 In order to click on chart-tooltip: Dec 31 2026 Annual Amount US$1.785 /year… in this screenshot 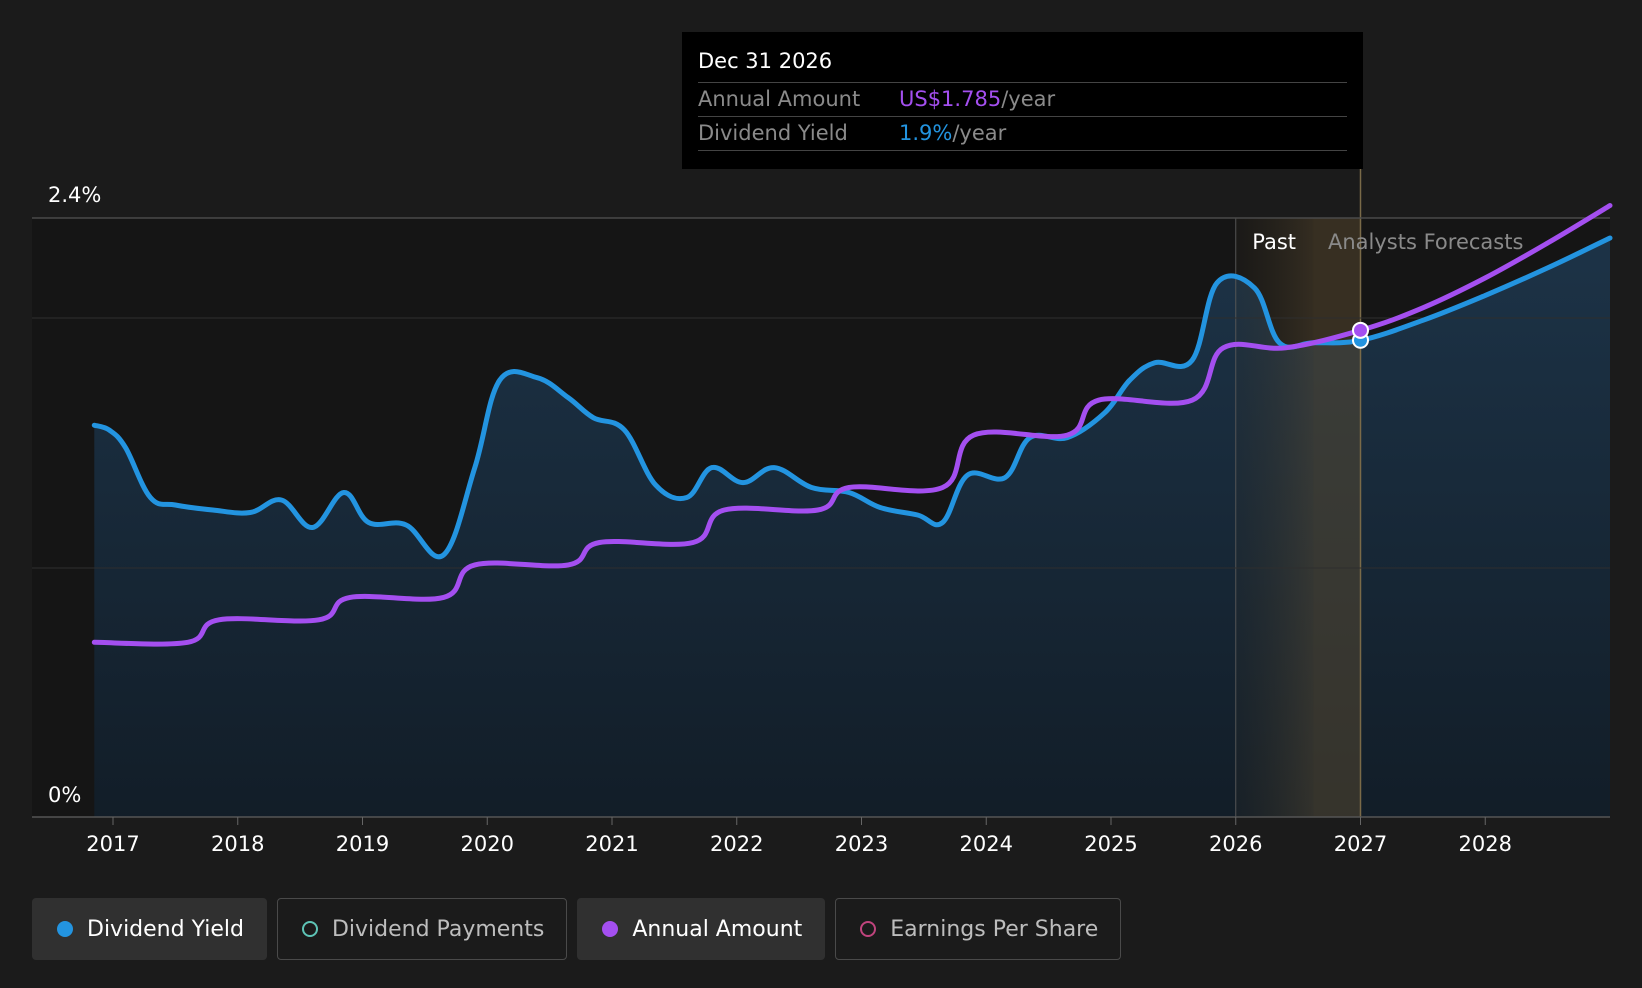, I will do `click(1022, 100)`.